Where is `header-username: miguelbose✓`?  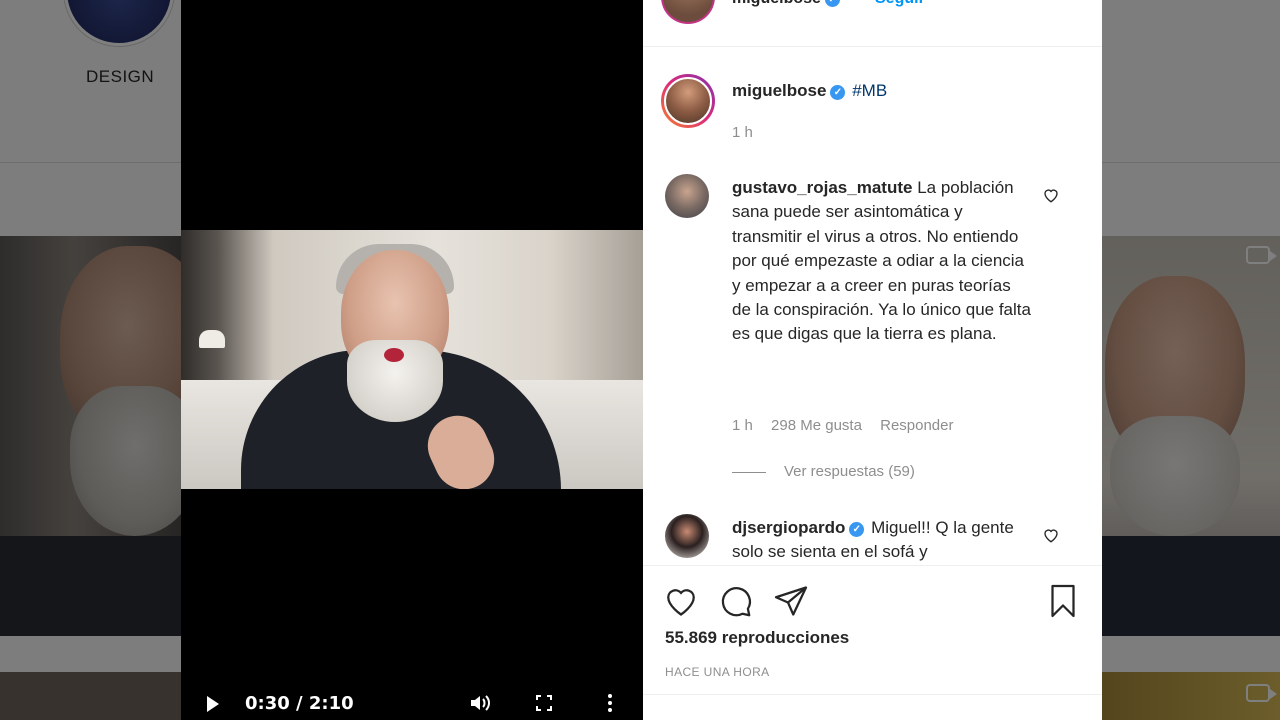 header-username: miguelbose✓ is located at coordinates (787, 4).